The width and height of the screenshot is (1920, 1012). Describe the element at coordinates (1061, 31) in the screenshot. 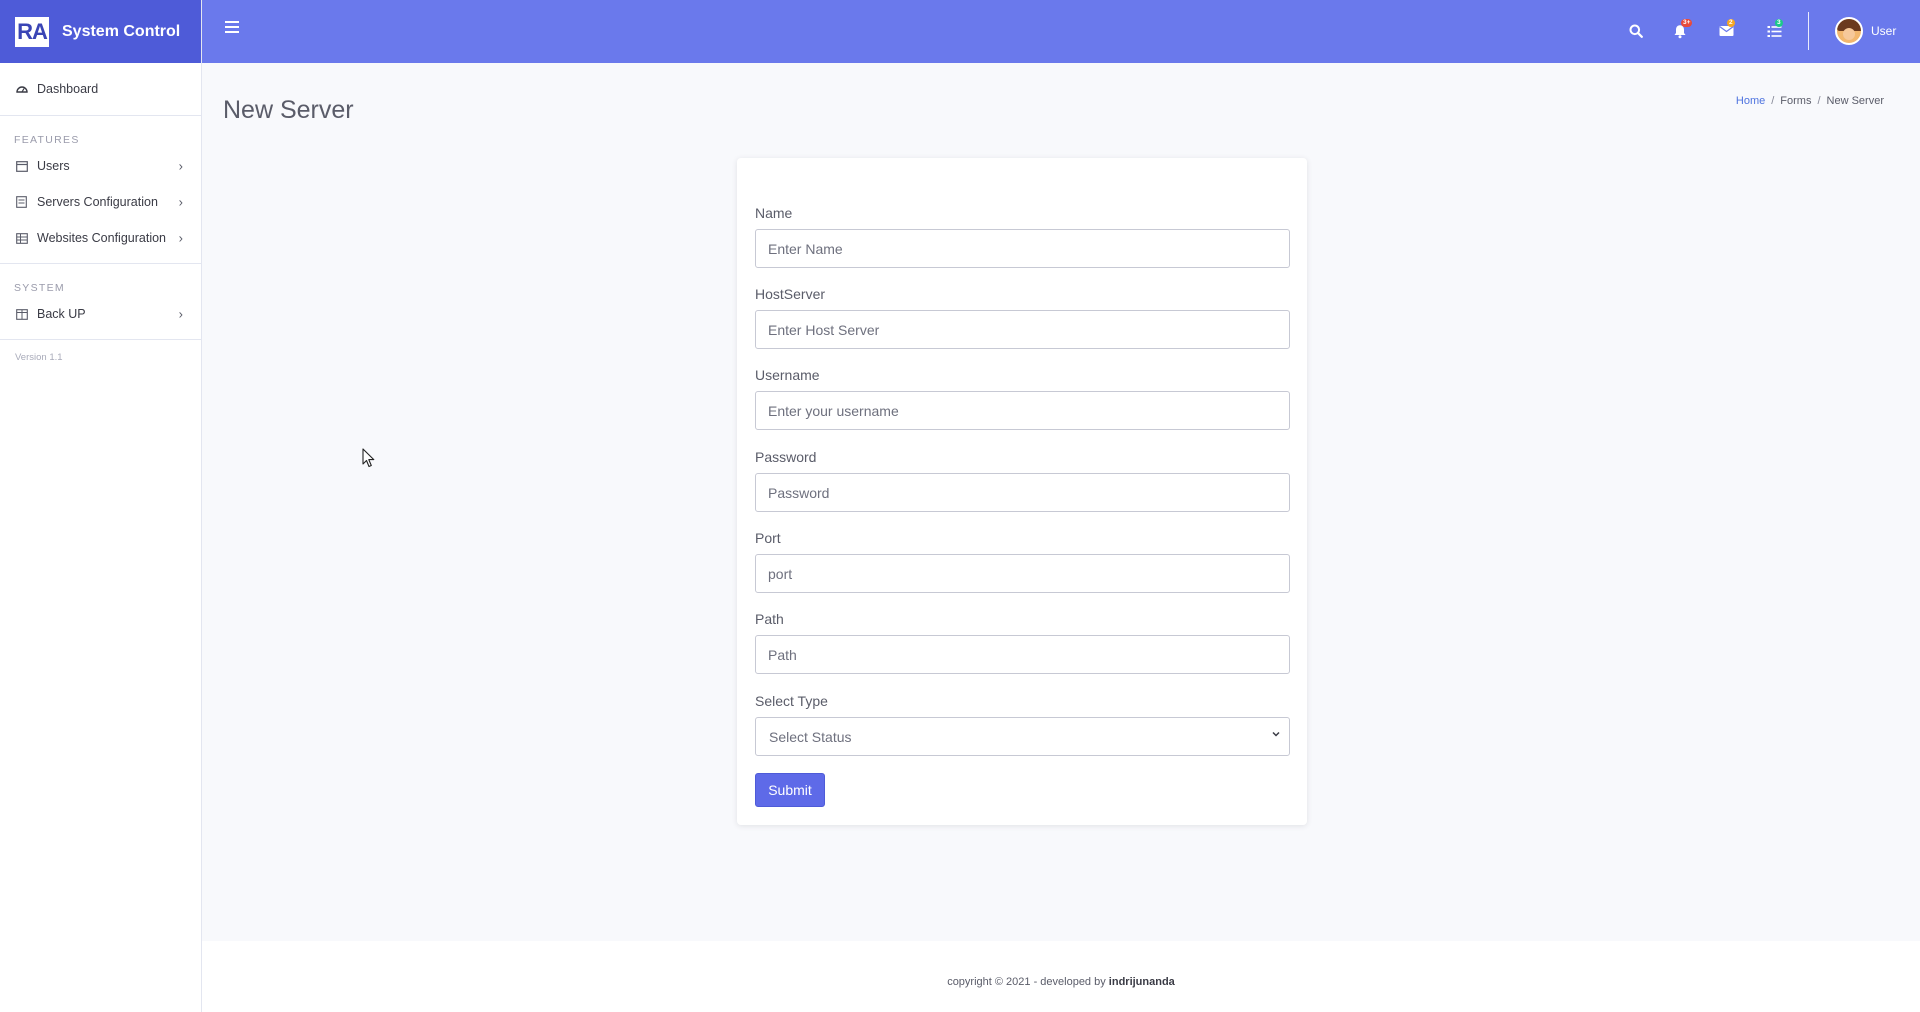

I see `topbar: 3+ 2 3 User` at that location.